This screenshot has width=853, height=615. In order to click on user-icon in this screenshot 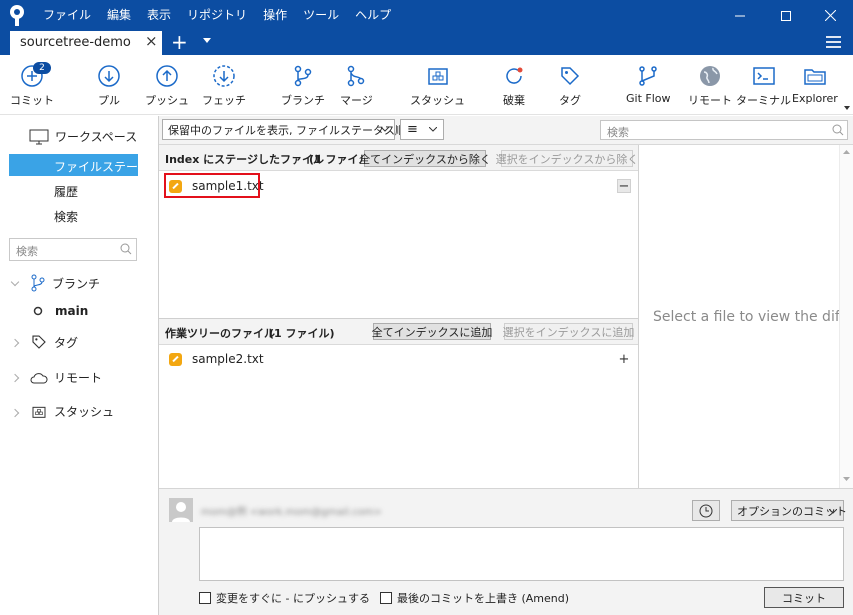, I will do `click(181, 512)`.